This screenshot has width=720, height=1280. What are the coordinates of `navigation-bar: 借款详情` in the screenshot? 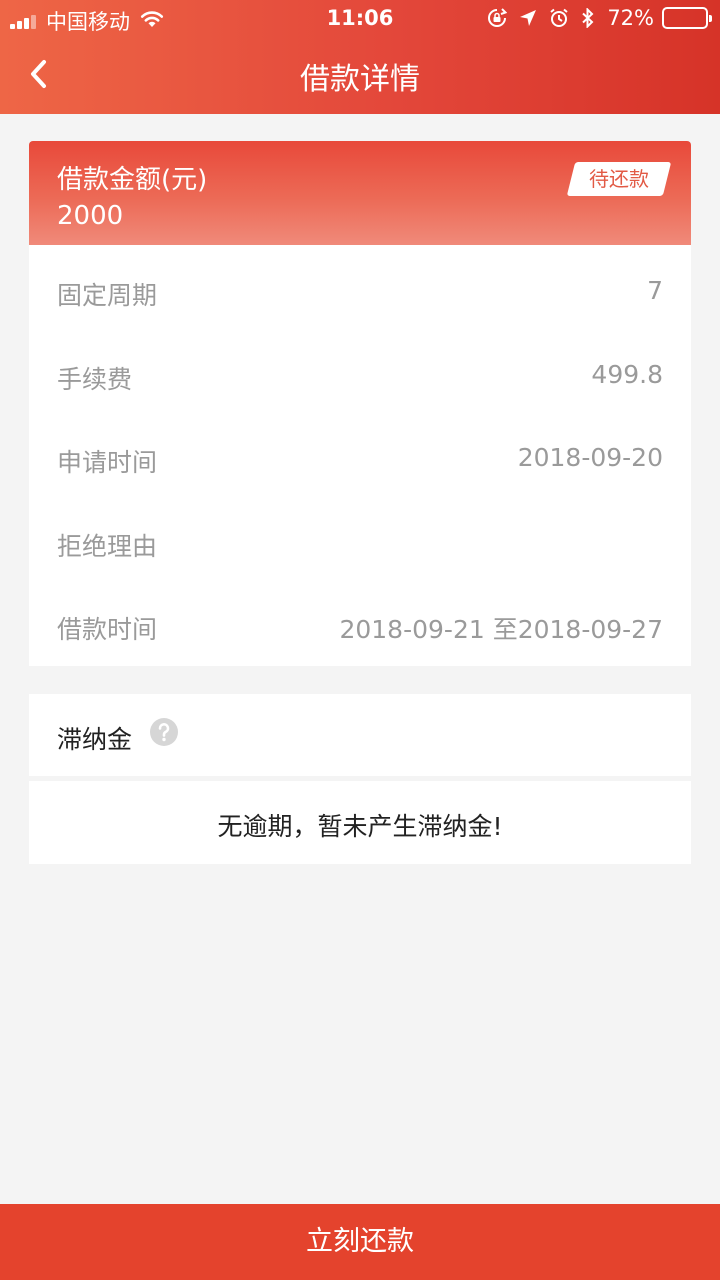 It's located at (360, 75).